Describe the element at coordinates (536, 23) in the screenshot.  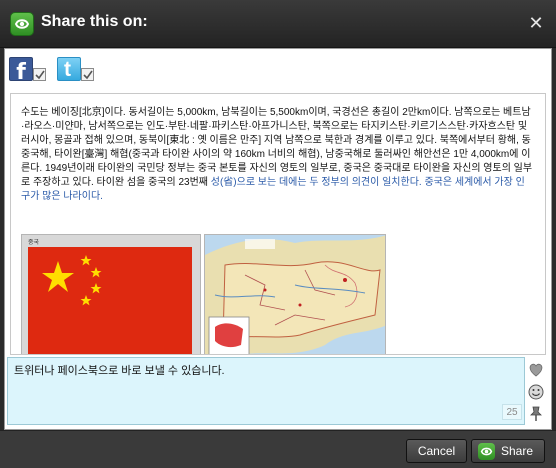
I see `close-button: ✕` at that location.